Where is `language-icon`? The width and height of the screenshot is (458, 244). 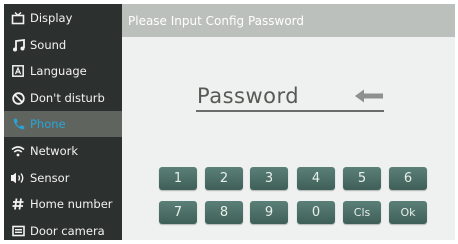 language-icon is located at coordinates (18, 71).